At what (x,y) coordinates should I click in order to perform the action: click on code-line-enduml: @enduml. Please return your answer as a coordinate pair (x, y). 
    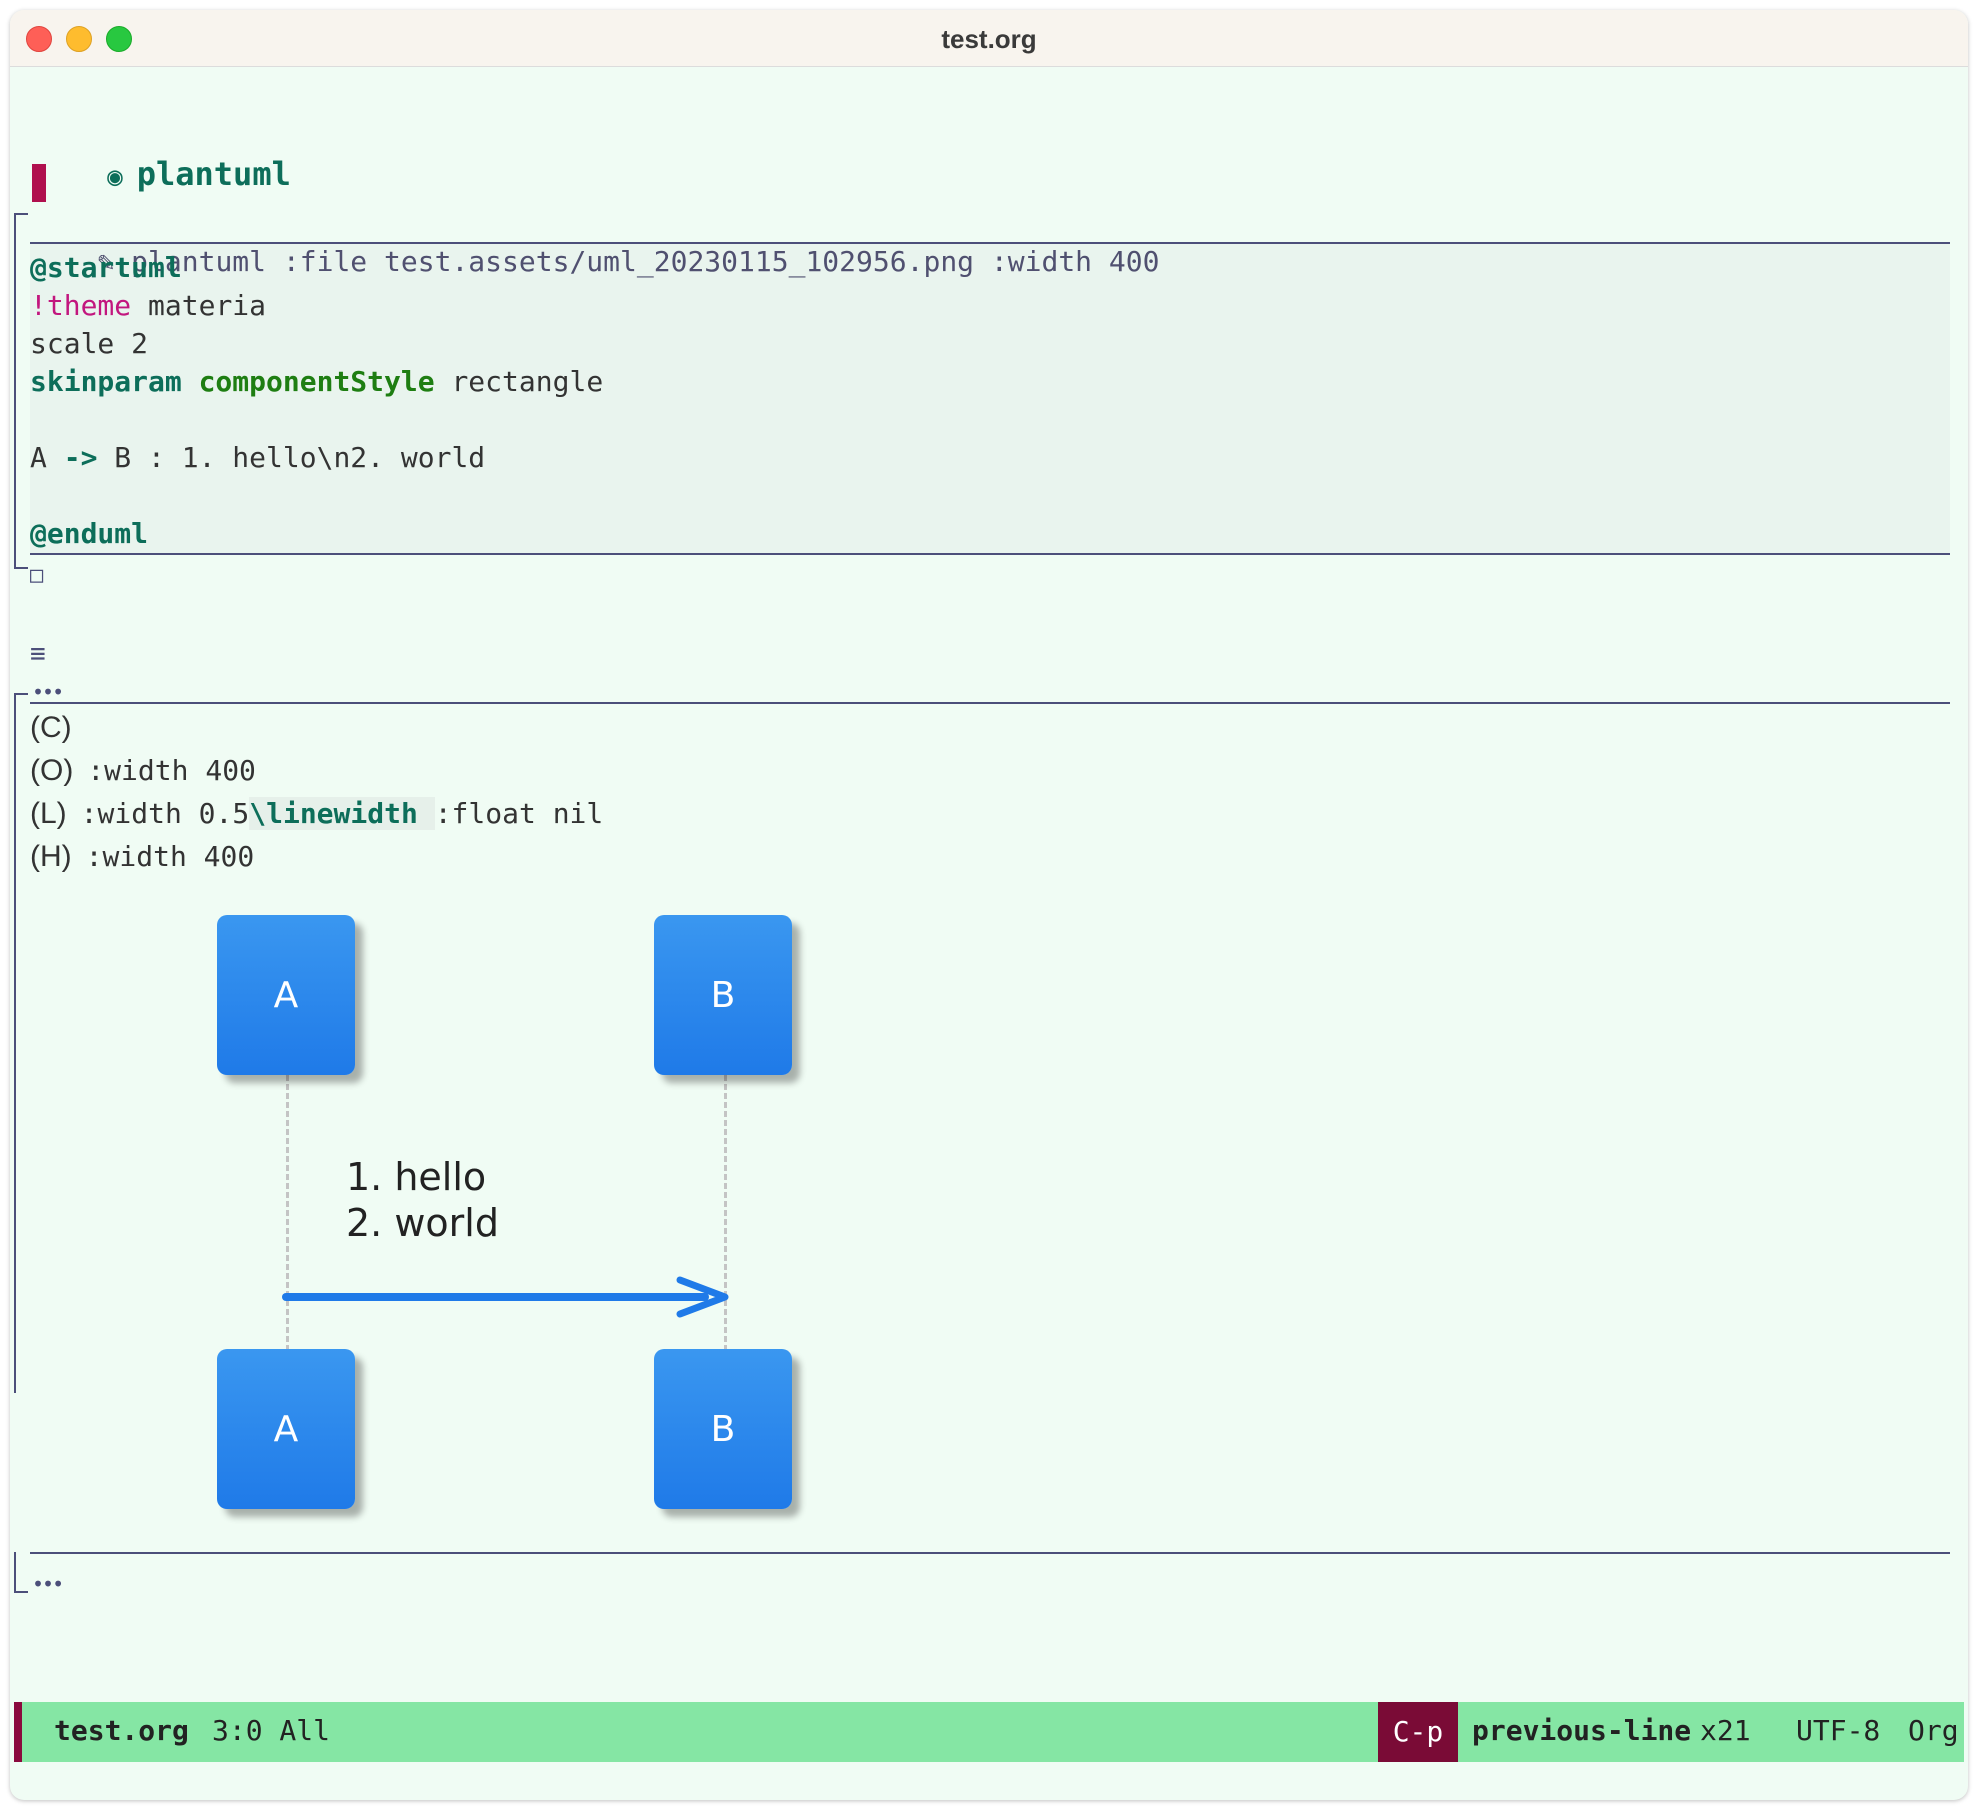
    Looking at the image, I should click on (89, 534).